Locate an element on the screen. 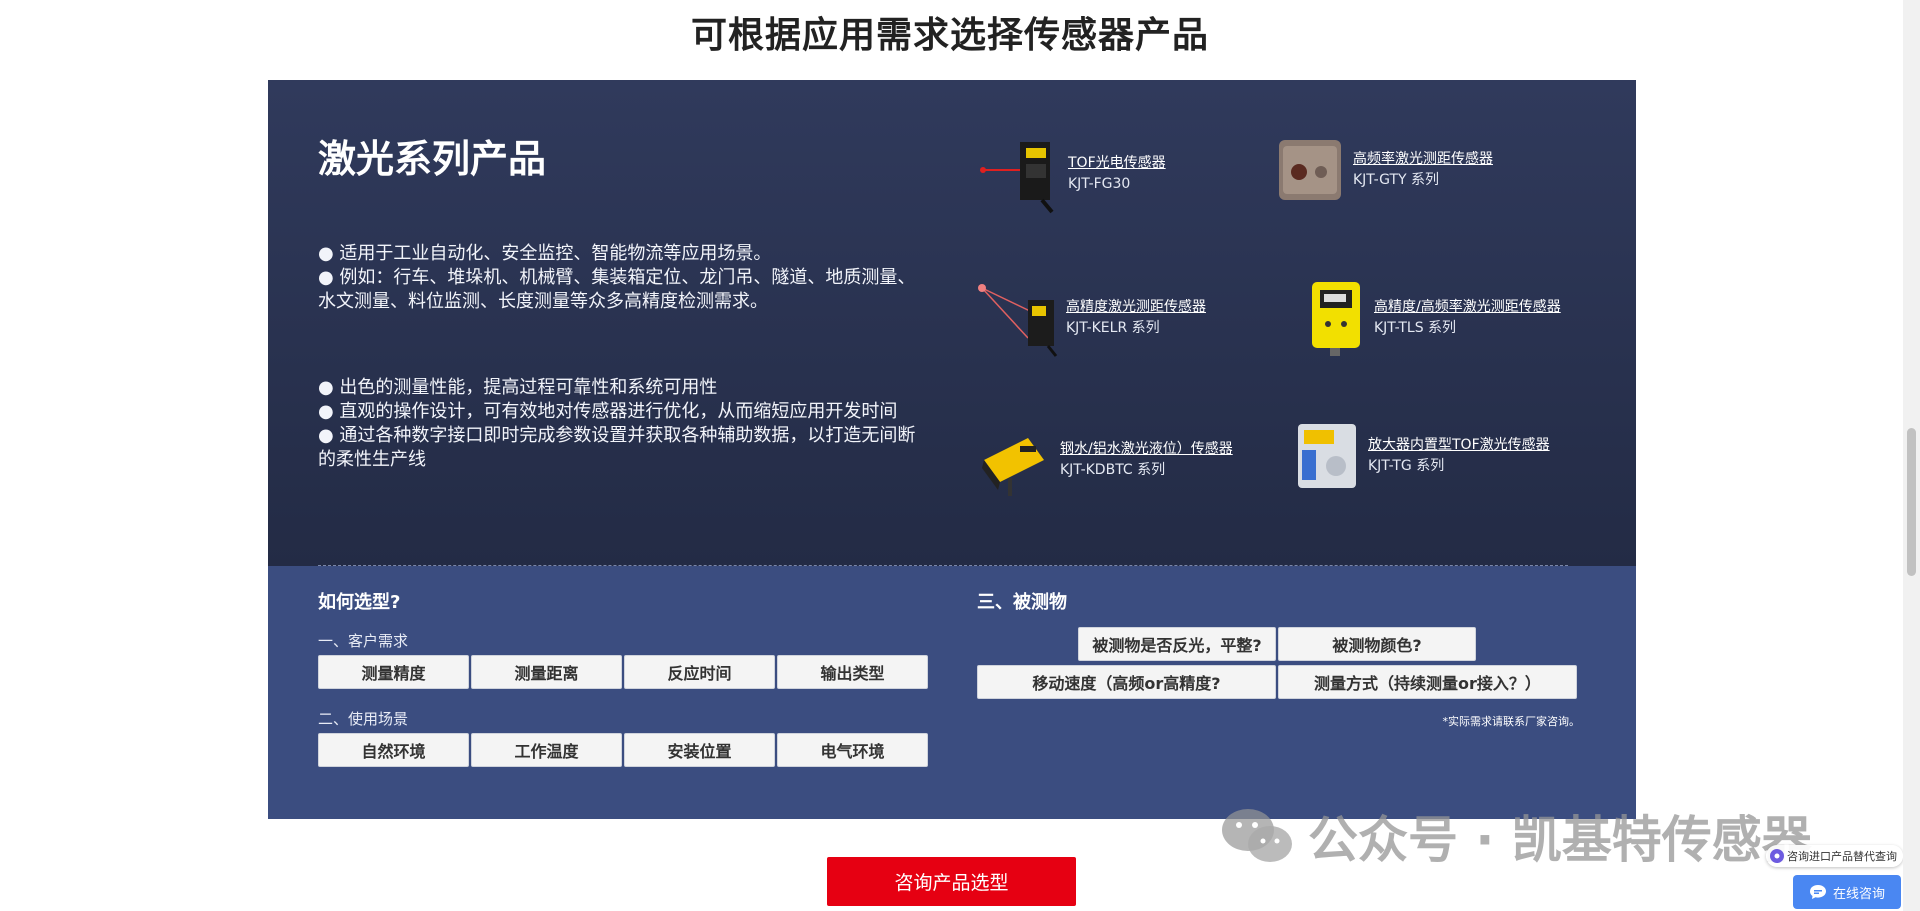 The image size is (1920, 911). natural-environment-button: 自然环境 is located at coordinates (393, 750).